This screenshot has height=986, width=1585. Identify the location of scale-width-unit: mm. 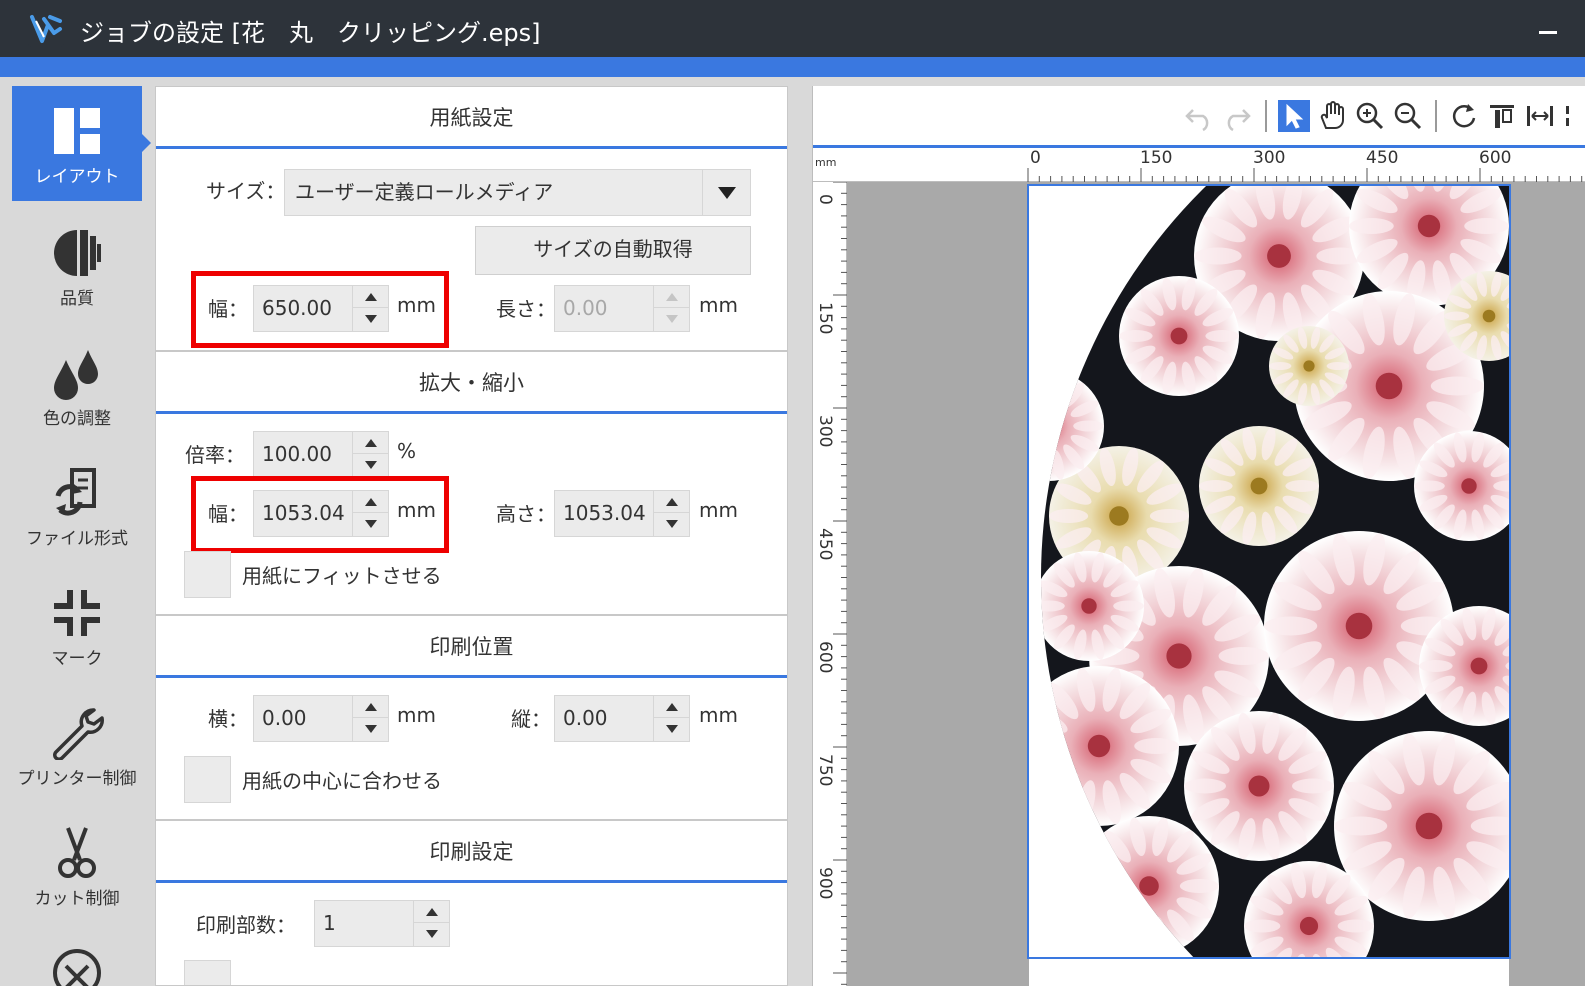
(416, 510).